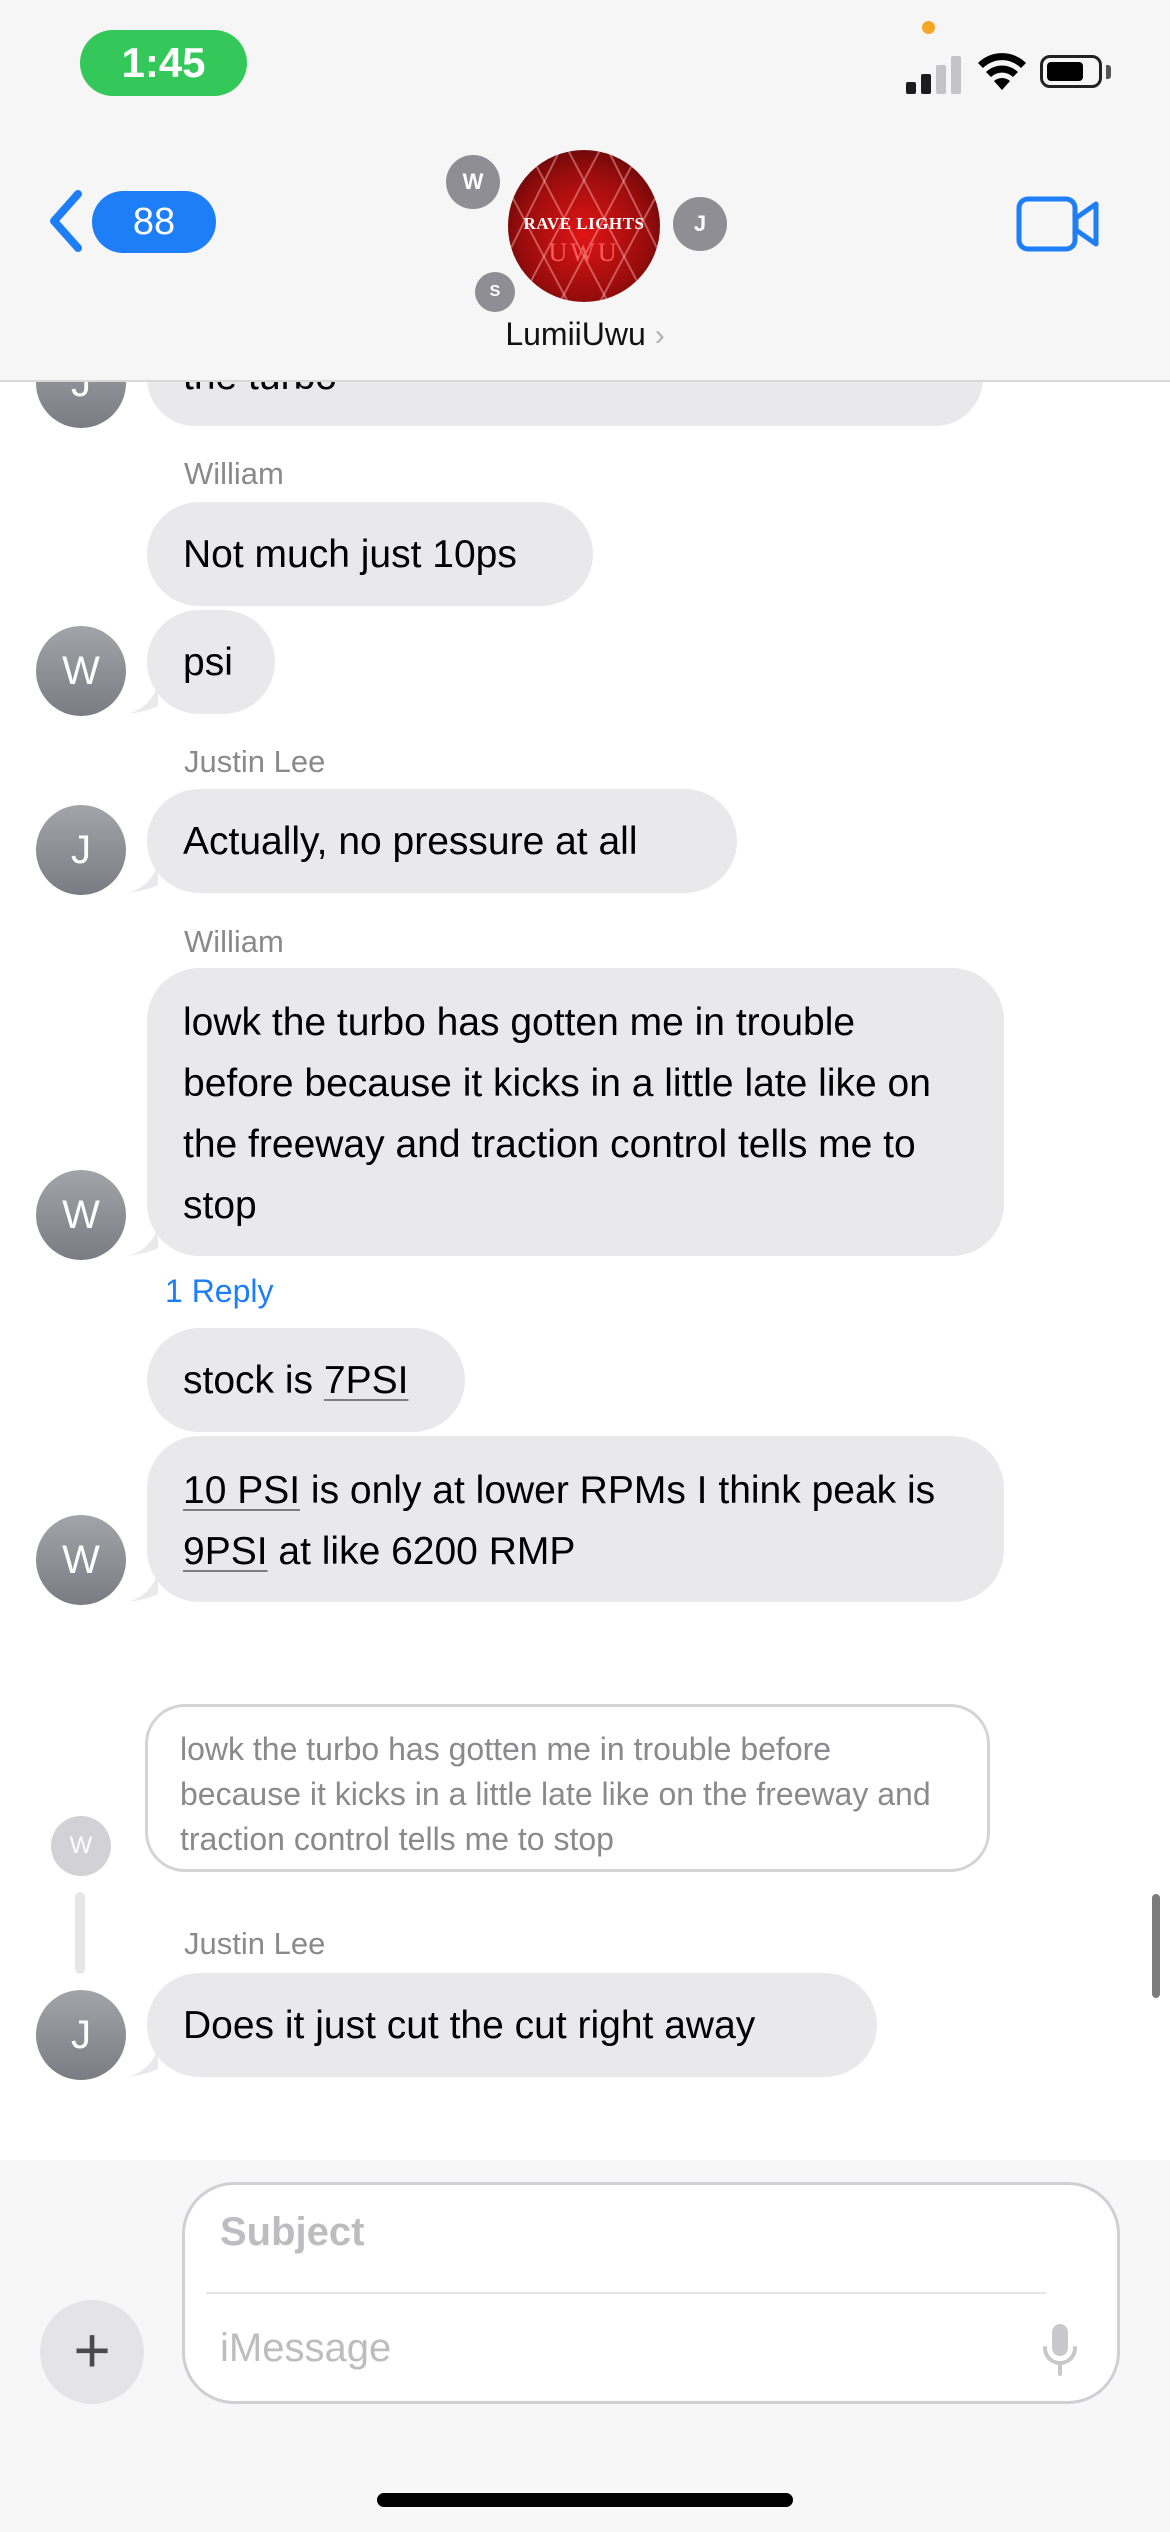  What do you see at coordinates (92, 2352) in the screenshot?
I see `plus-button: +` at bounding box center [92, 2352].